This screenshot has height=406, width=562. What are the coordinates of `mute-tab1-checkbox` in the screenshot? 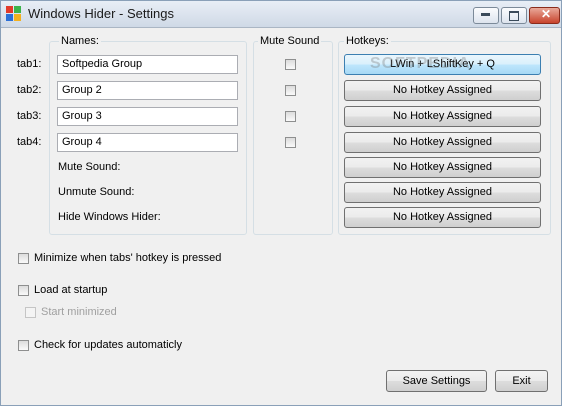 It's located at (290, 64).